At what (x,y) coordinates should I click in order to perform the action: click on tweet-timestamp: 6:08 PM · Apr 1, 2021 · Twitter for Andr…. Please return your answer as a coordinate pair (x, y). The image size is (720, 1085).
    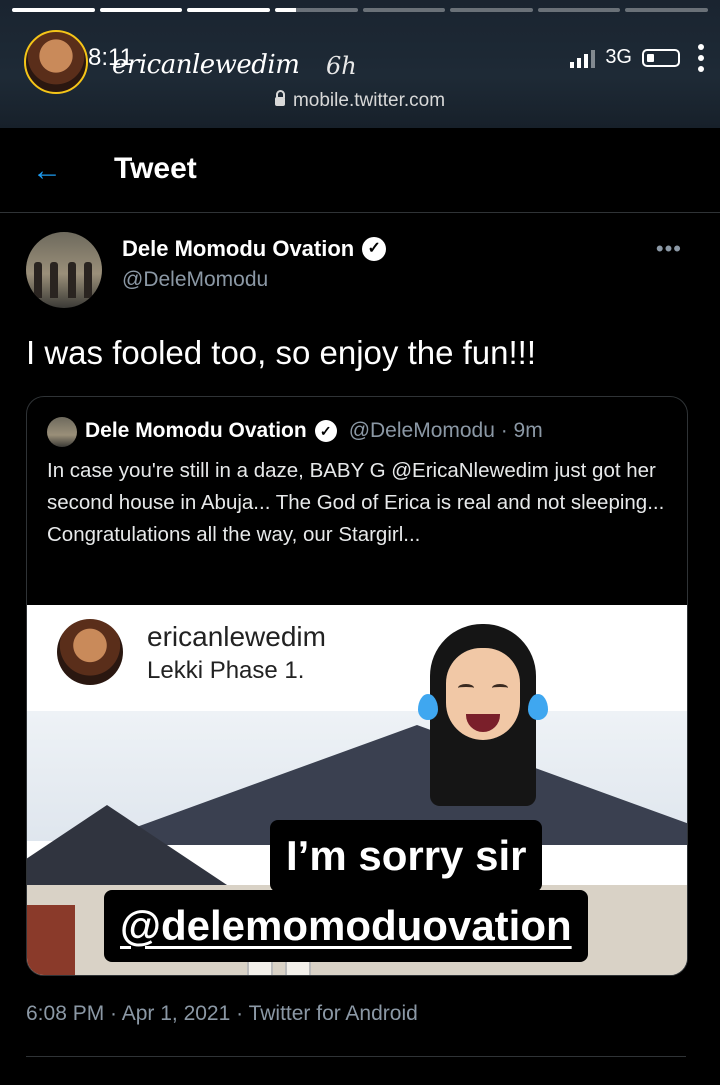
    Looking at the image, I should click on (222, 1013).